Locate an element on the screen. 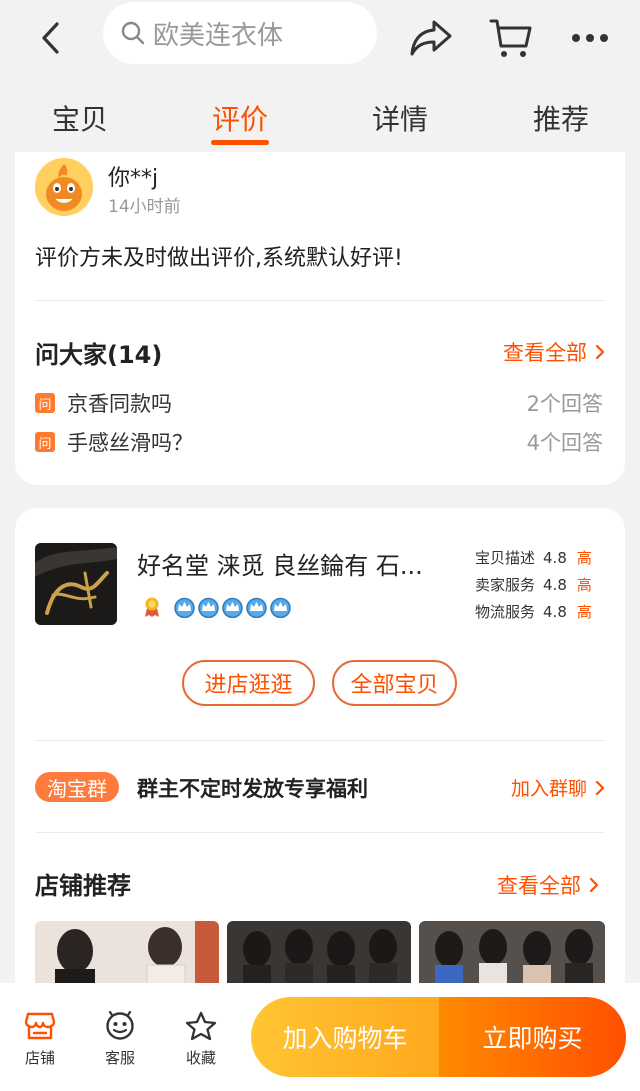 This screenshot has height=1091, width=640. question-item: 问 手感丝滑吗？ is located at coordinates (114, 442).